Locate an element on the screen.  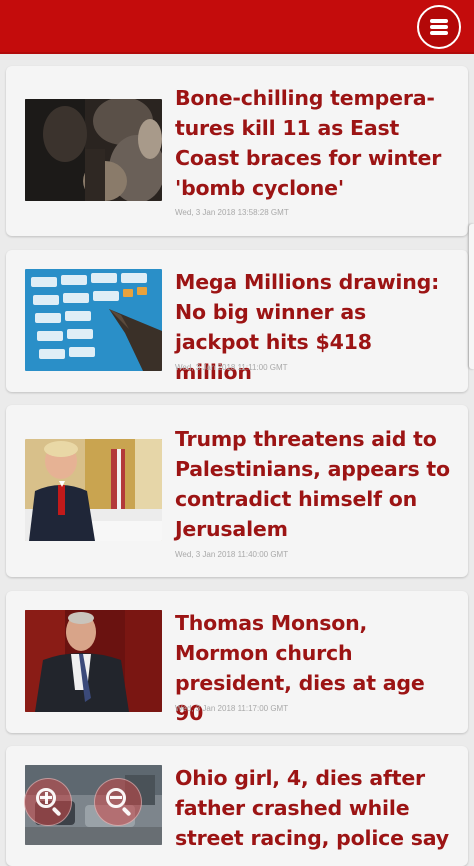
menu-button is located at coordinates (439, 27).